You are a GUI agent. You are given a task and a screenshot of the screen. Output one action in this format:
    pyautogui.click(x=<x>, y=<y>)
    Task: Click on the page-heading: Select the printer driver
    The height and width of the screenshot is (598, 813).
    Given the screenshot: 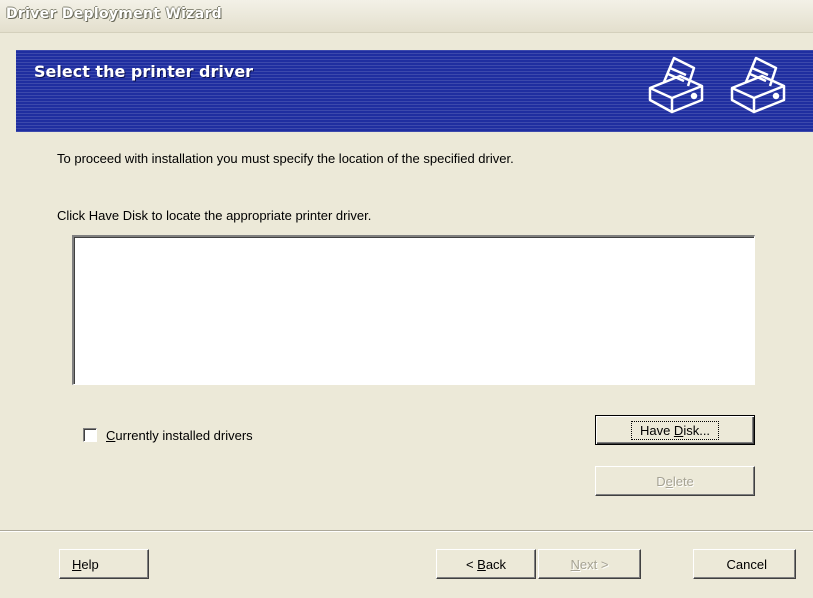 What is the action you would take?
    pyautogui.click(x=144, y=71)
    